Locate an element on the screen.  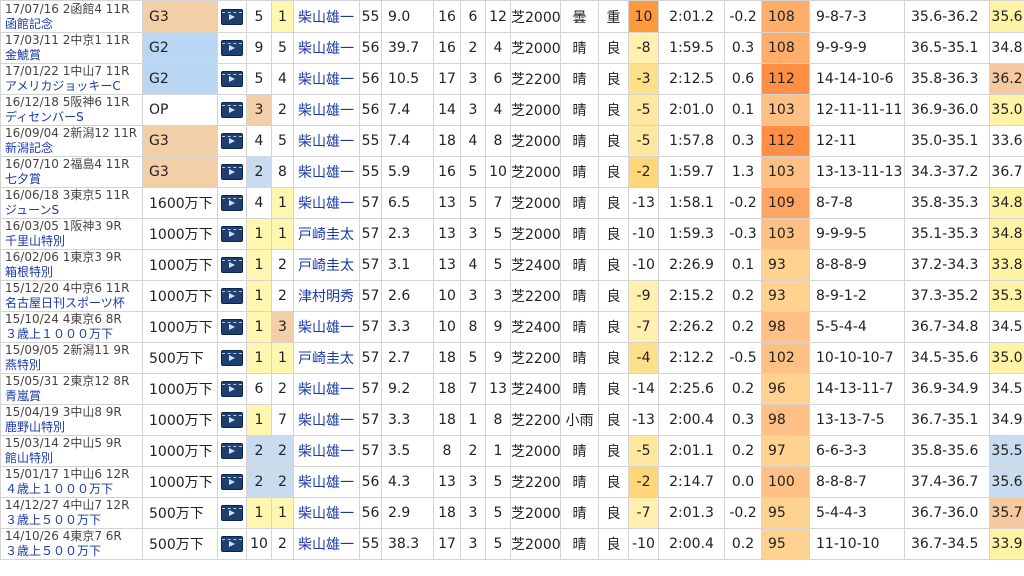
race-cell: 14/10/26 4東京7 6R ３歳上５００万下 is located at coordinates (71, 544).